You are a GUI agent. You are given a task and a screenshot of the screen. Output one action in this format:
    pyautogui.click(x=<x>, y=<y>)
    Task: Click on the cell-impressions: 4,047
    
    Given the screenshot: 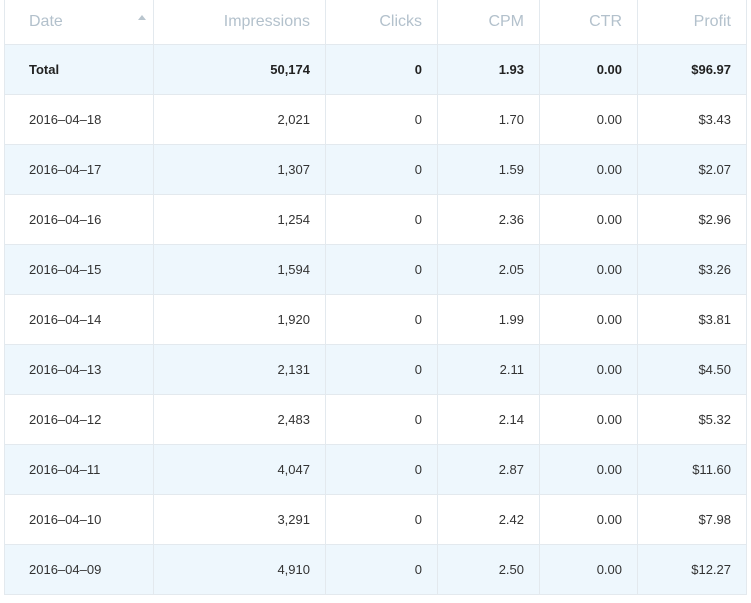 What is the action you would take?
    pyautogui.click(x=239, y=469)
    